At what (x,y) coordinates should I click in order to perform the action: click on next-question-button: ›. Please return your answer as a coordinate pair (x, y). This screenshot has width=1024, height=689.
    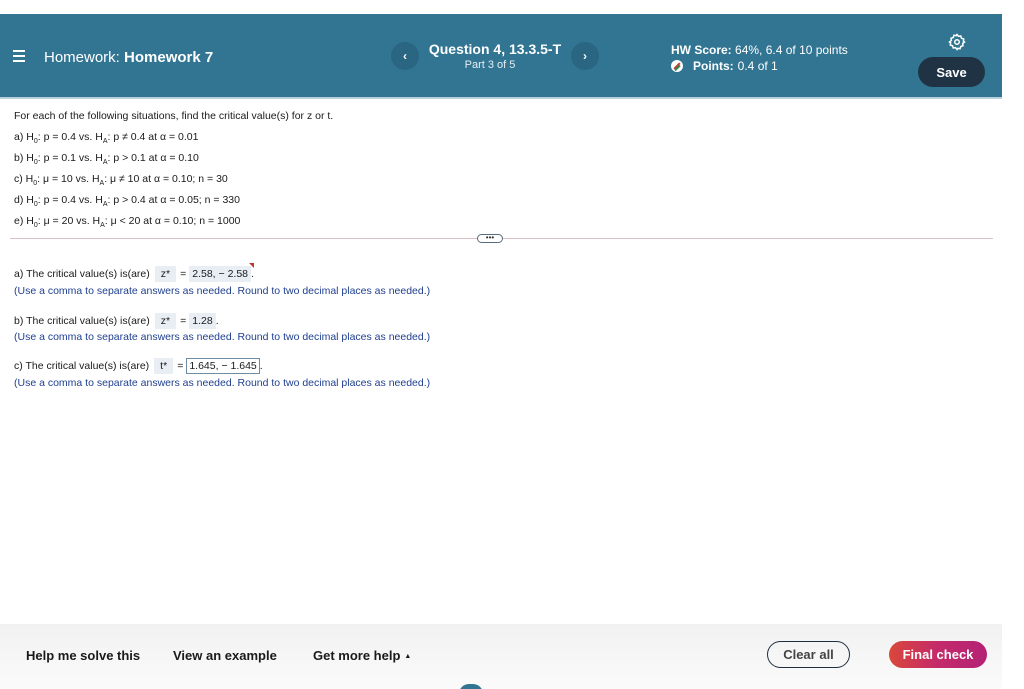
    Looking at the image, I should click on (585, 56).